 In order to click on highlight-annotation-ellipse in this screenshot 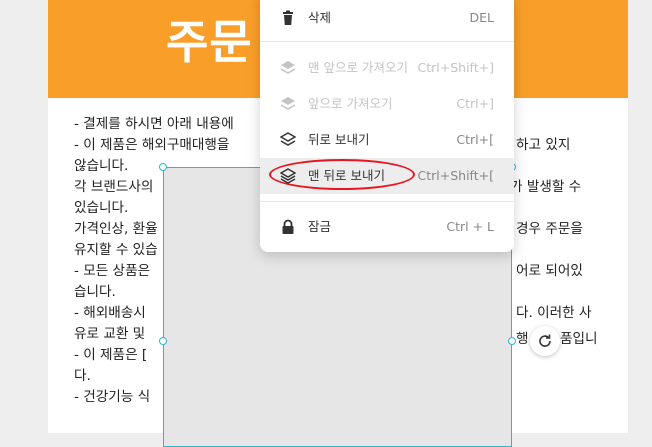, I will do `click(342, 174)`.